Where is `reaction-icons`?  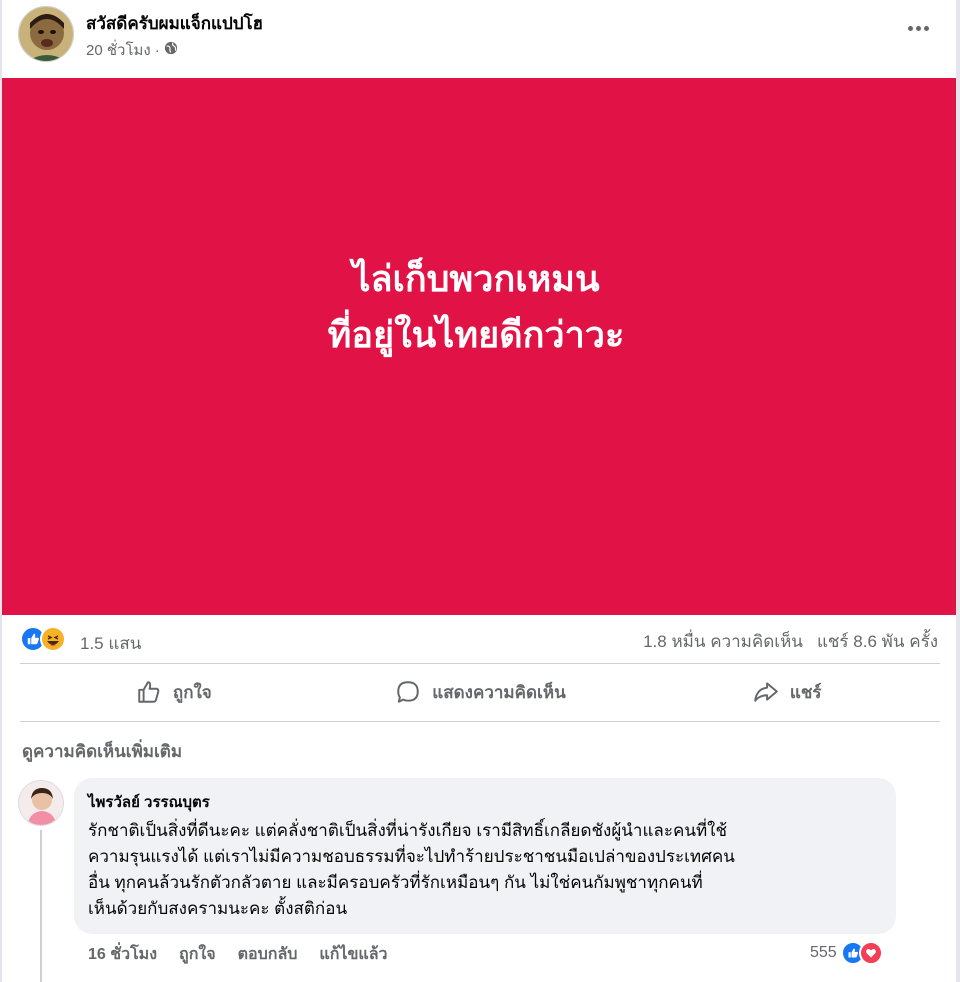
reaction-icons is located at coordinates (43, 639).